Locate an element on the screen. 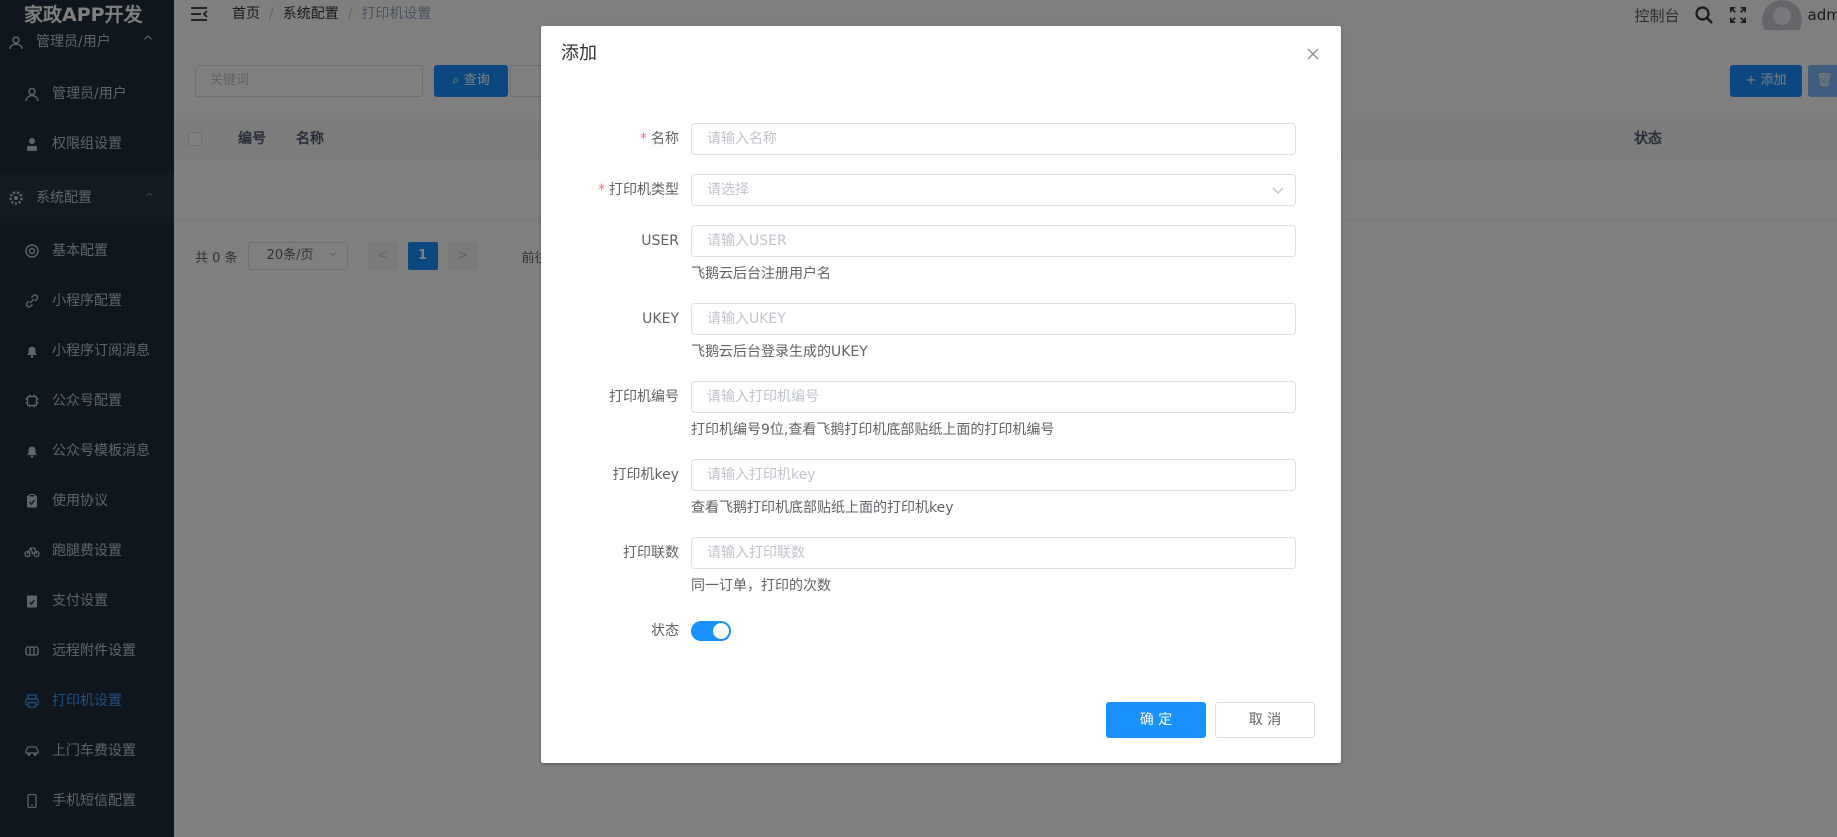 The height and width of the screenshot is (837, 1837). ukey-tip: 飞鹅云后台登录生成的UKEY is located at coordinates (779, 352).